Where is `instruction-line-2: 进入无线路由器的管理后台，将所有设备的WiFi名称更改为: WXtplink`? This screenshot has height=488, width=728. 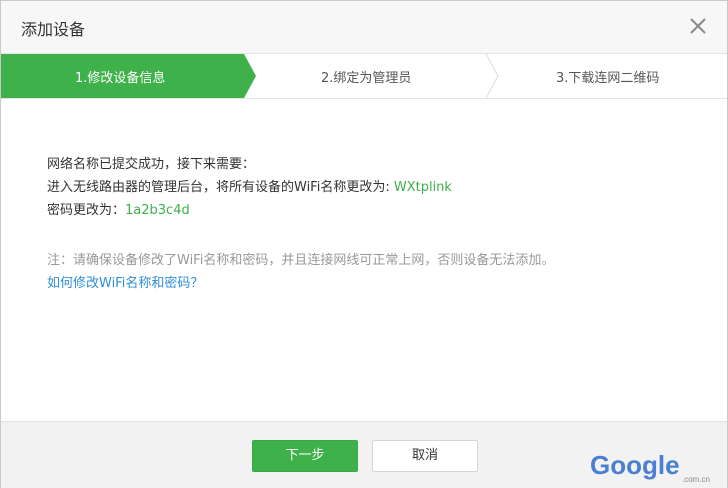 instruction-line-2: 进入无线路由器的管理后台，将所有设备的WiFi名称更改为: WXtplink is located at coordinates (249, 187).